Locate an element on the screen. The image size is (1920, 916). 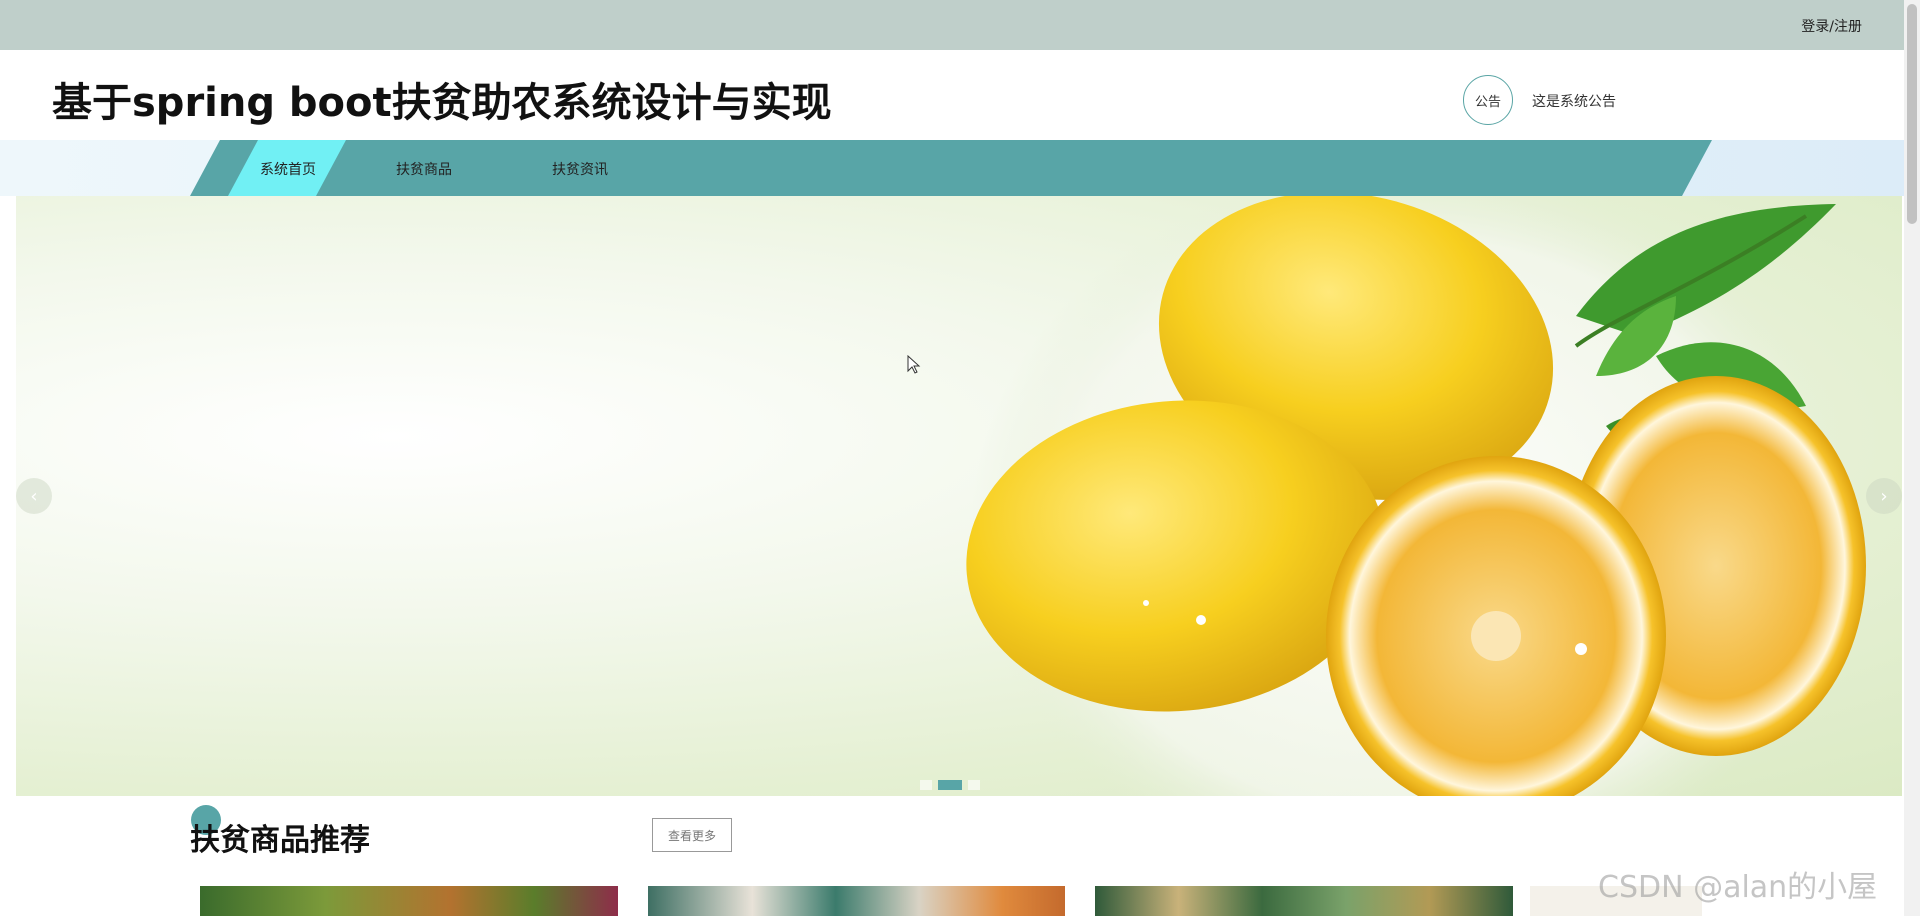
nav-item-home: 系统首页 is located at coordinates (288, 169).